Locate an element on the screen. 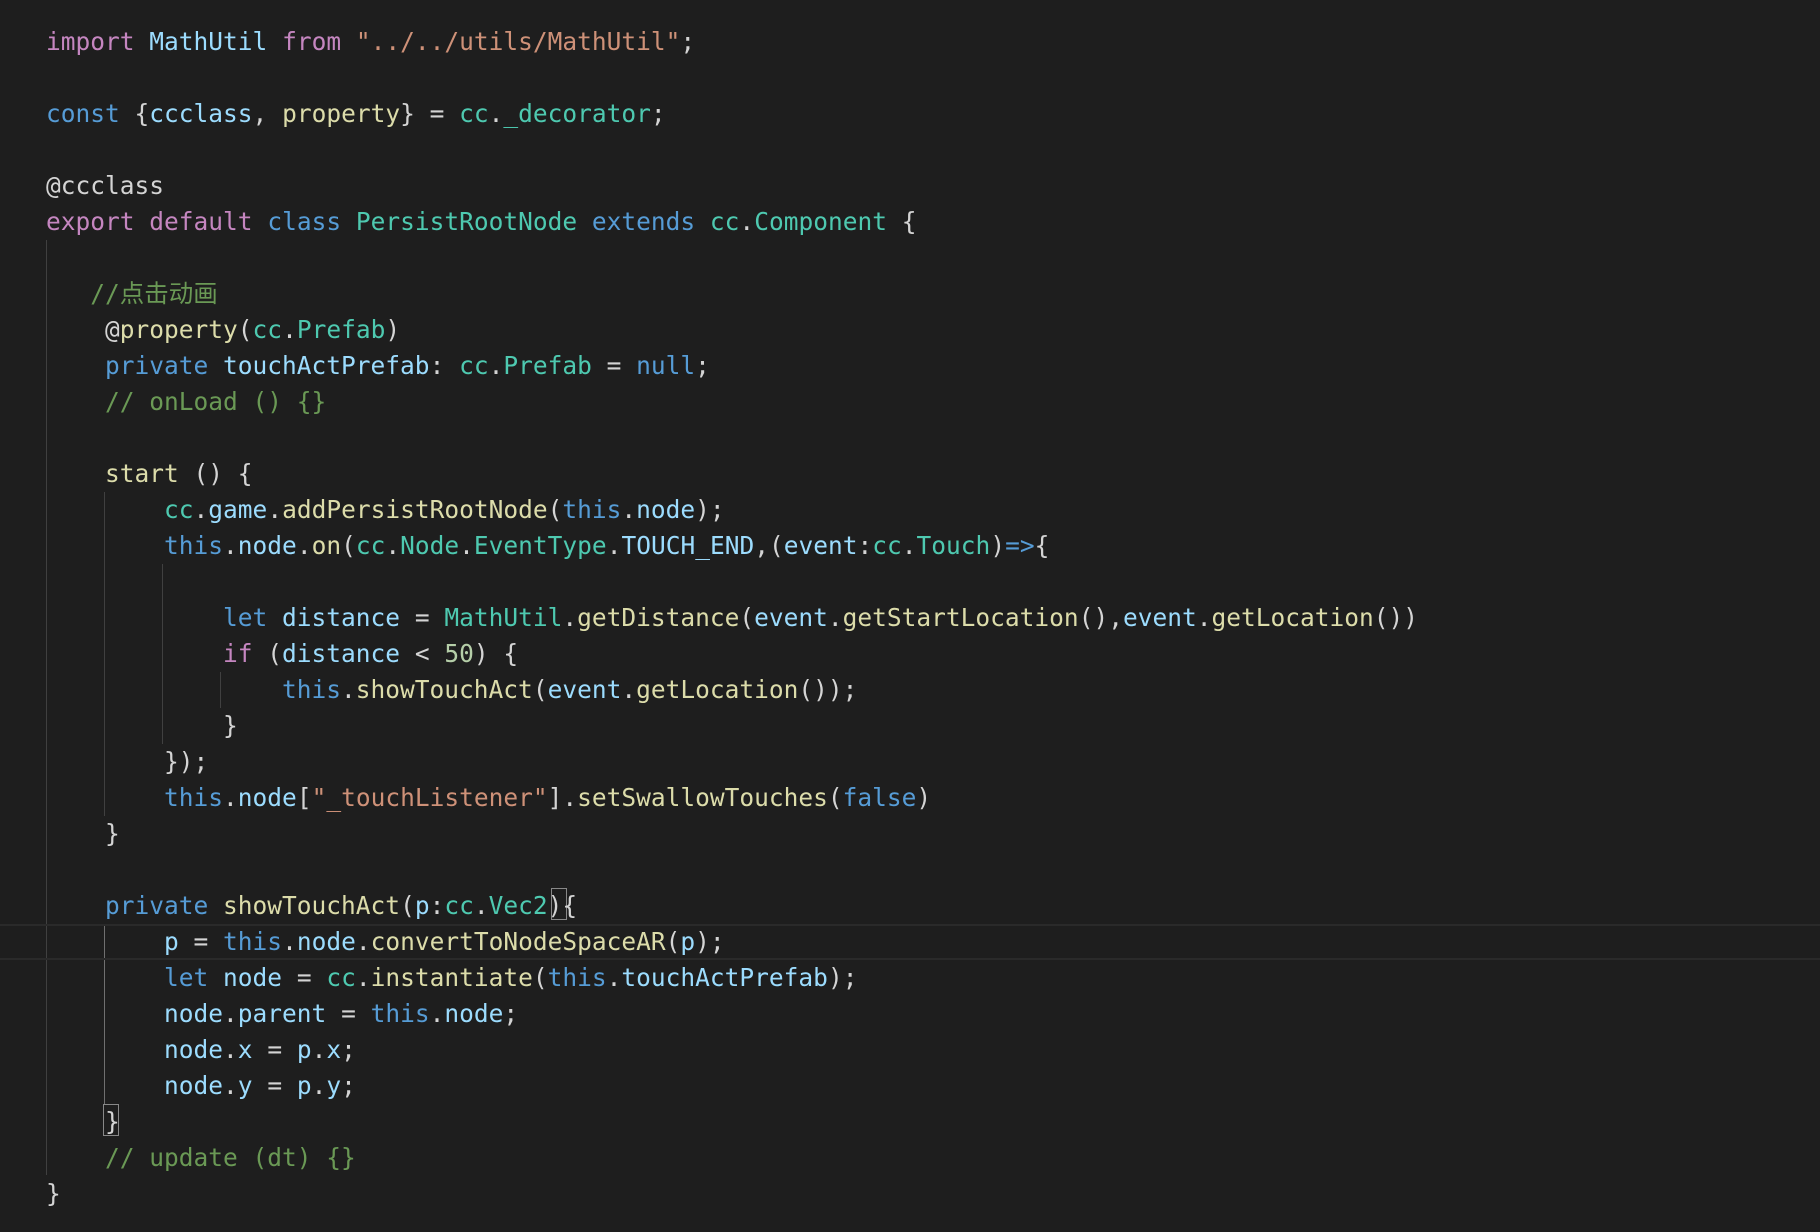  code-line: // onLoad () {} is located at coordinates (910, 402).